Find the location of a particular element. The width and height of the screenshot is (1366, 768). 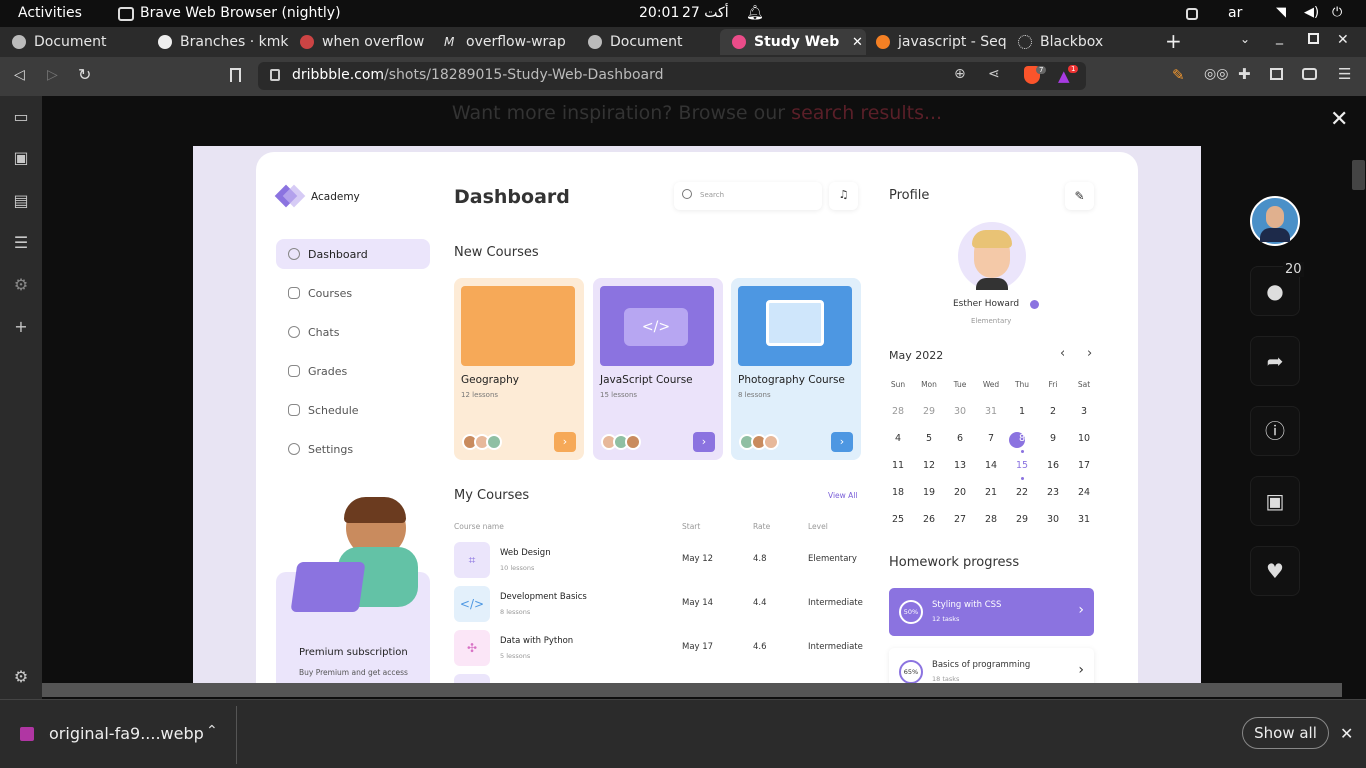

scroll-thumb is located at coordinates (1358, 175).